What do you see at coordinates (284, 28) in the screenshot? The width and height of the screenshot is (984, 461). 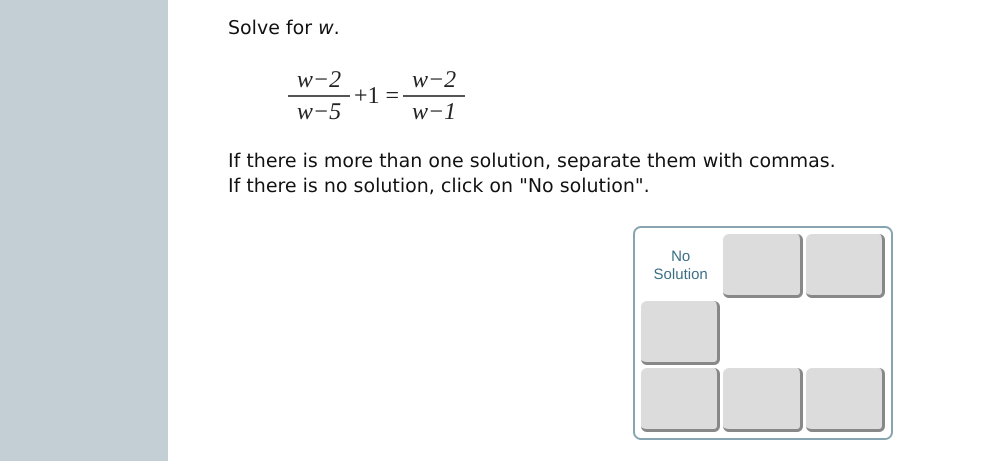 I see `prompt: Solve for w.` at bounding box center [284, 28].